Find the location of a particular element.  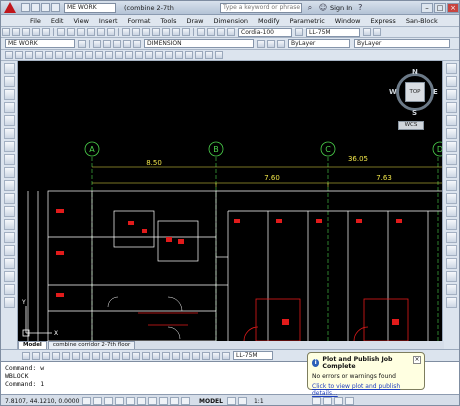

menu-tools: Tools is located at coordinates (168, 21).